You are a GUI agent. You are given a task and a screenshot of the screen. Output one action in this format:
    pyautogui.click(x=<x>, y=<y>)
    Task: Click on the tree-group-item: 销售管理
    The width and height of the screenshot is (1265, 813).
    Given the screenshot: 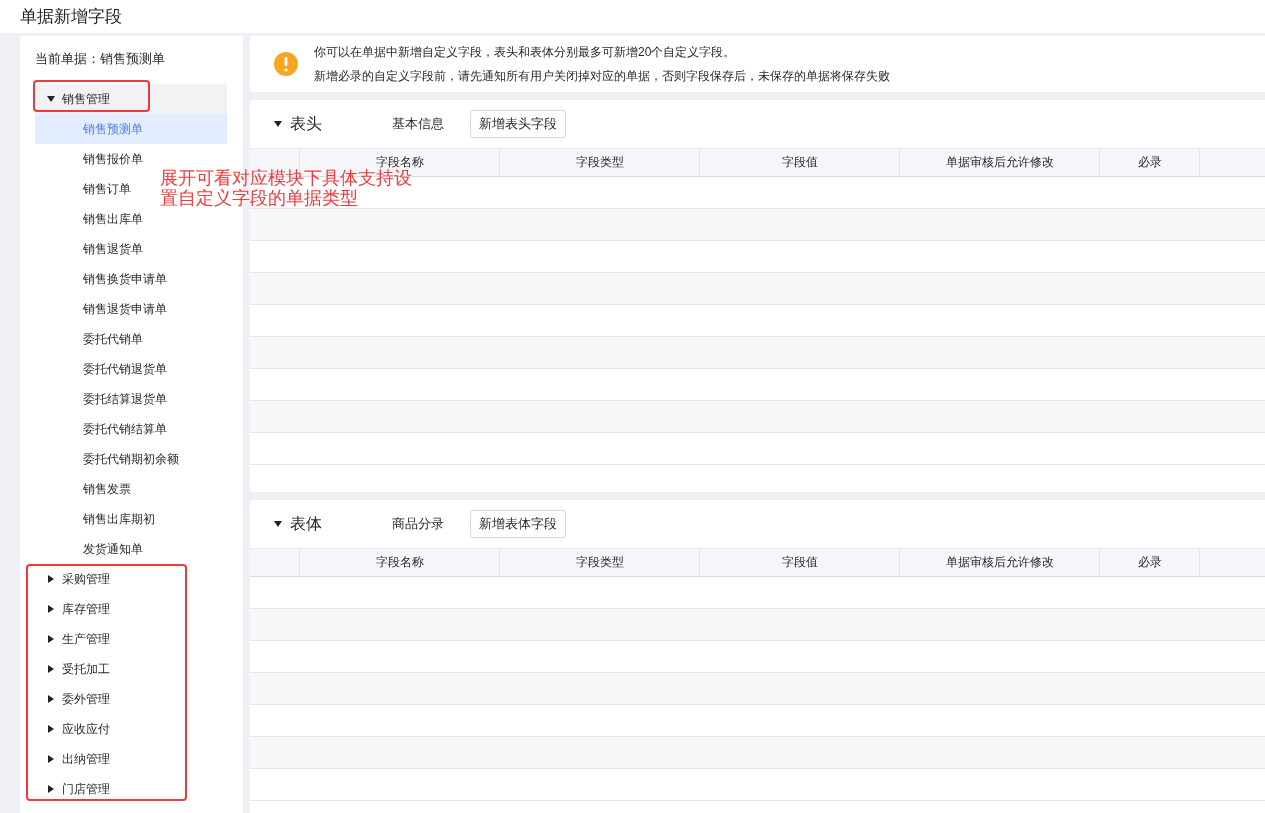 What is the action you would take?
    pyautogui.click(x=131, y=99)
    